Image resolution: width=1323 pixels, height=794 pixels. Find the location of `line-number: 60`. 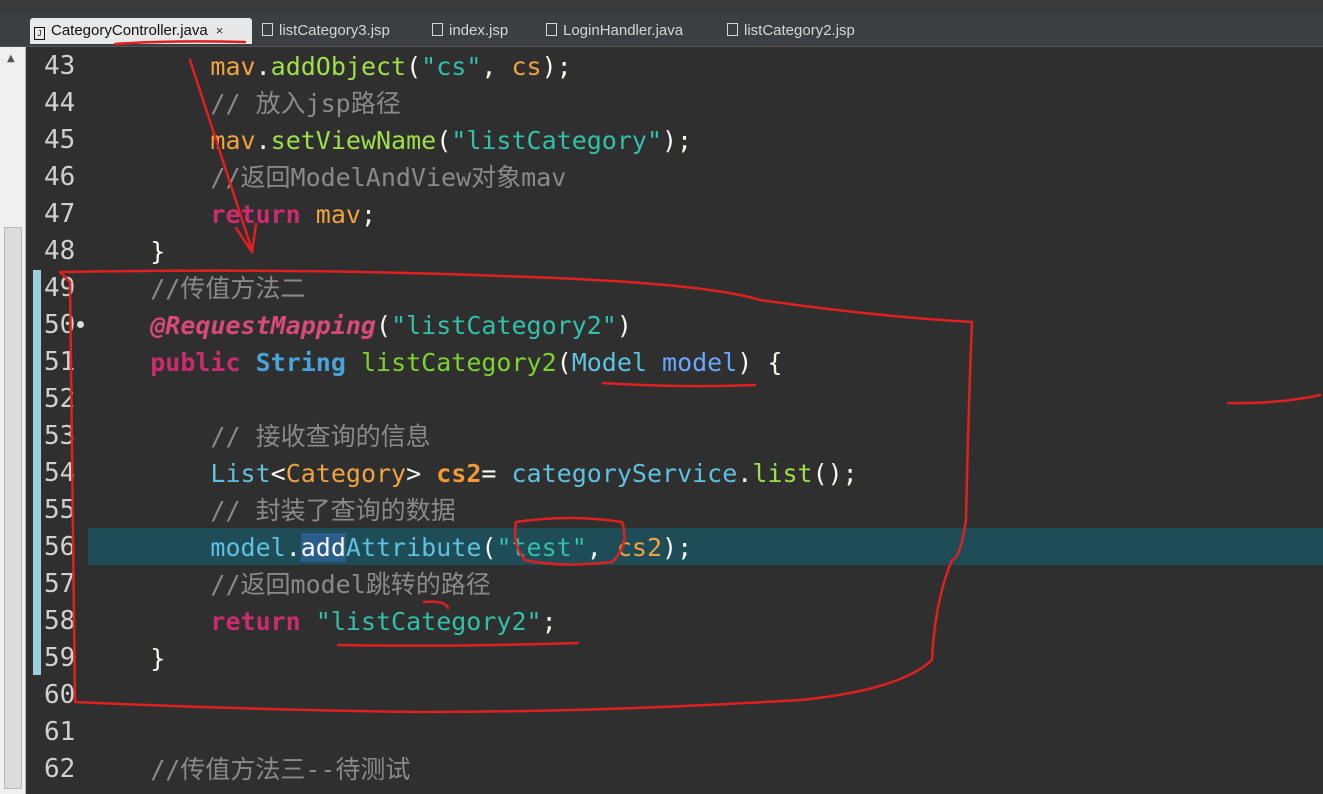

line-number: 60 is located at coordinates (60, 695).